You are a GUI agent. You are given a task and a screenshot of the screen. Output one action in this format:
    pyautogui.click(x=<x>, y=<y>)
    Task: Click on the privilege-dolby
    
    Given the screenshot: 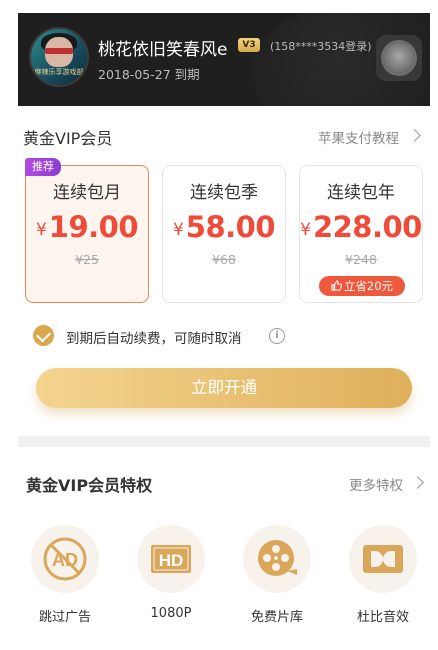 What is the action you would take?
    pyautogui.click(x=383, y=559)
    